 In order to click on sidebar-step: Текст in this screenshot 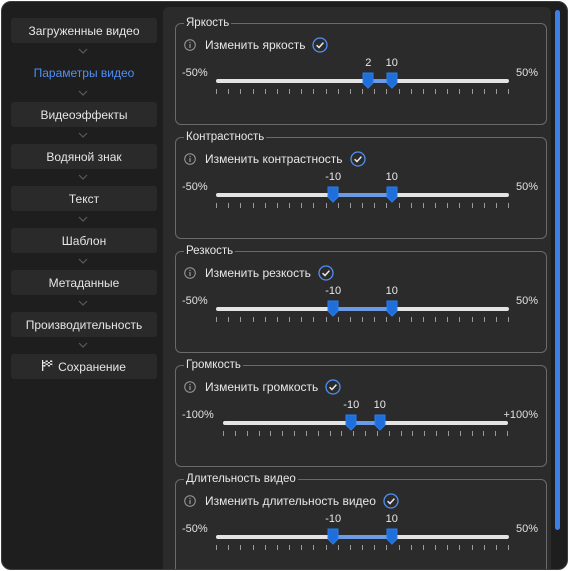, I will do `click(84, 198)`.